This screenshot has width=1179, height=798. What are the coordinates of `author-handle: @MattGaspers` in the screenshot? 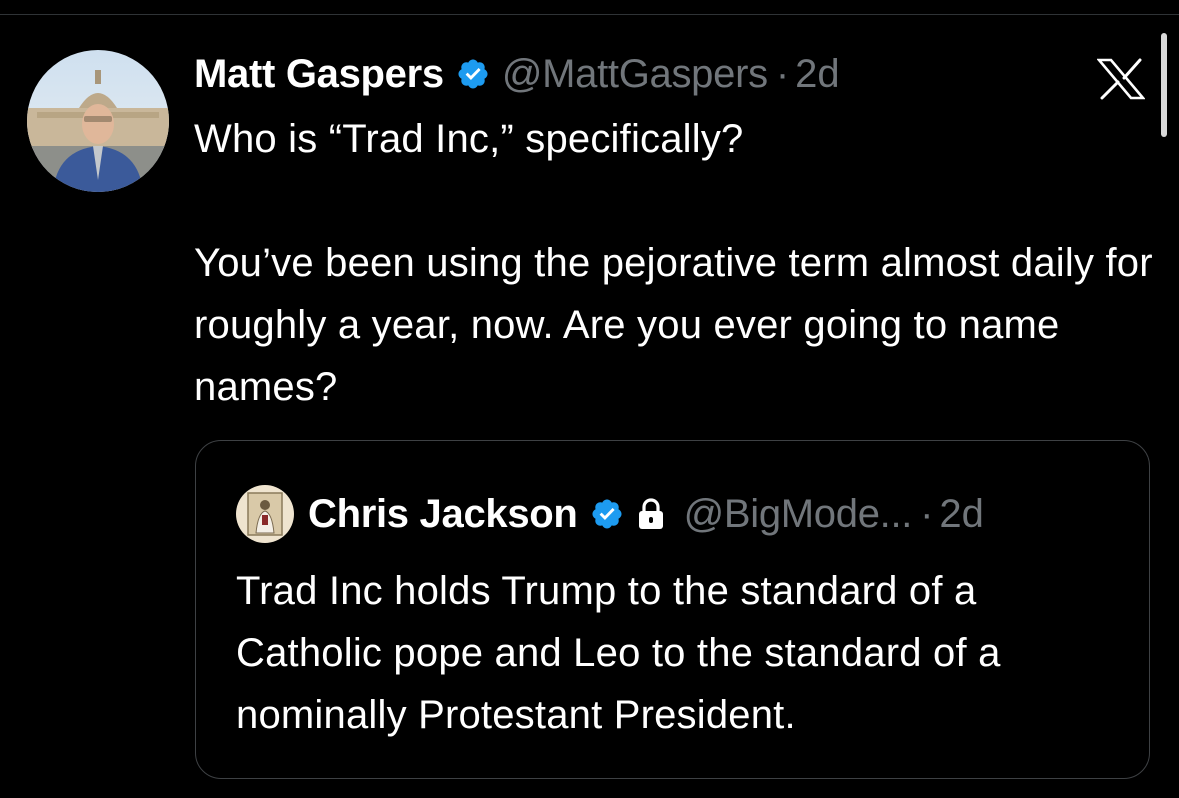 It's located at (635, 74).